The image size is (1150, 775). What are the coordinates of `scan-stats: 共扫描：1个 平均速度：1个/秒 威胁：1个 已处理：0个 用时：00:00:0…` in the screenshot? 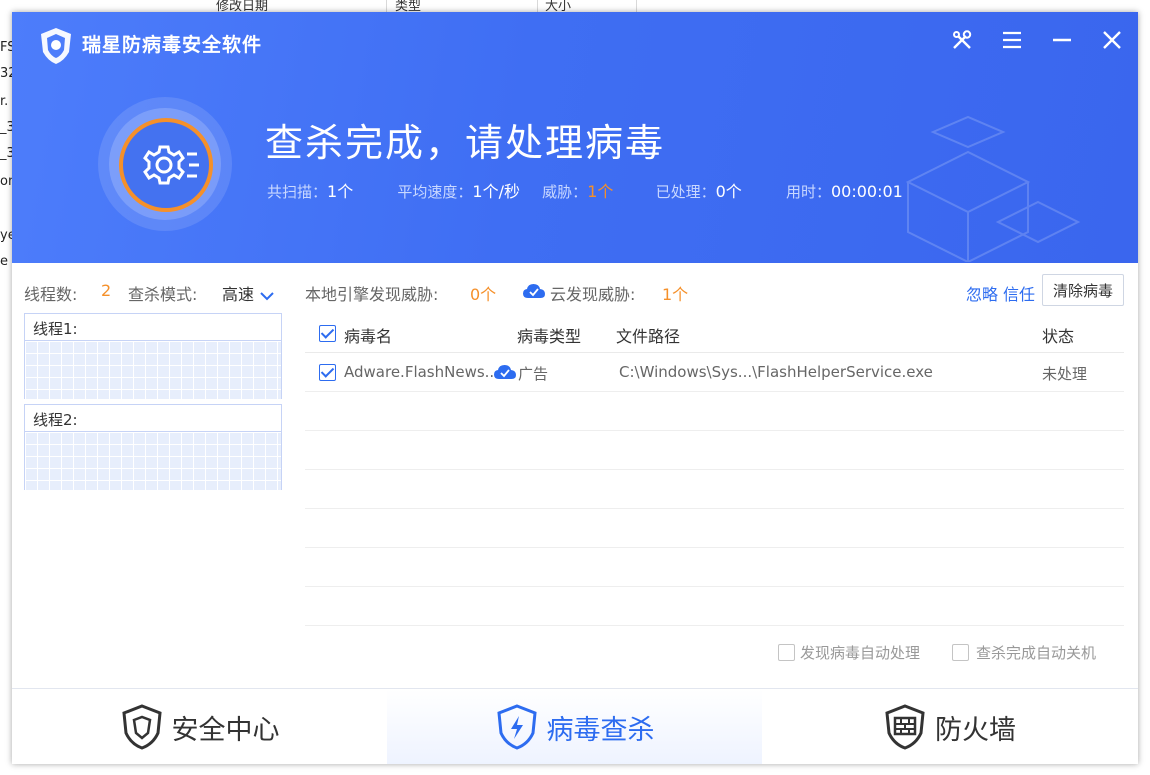 It's located at (585, 190).